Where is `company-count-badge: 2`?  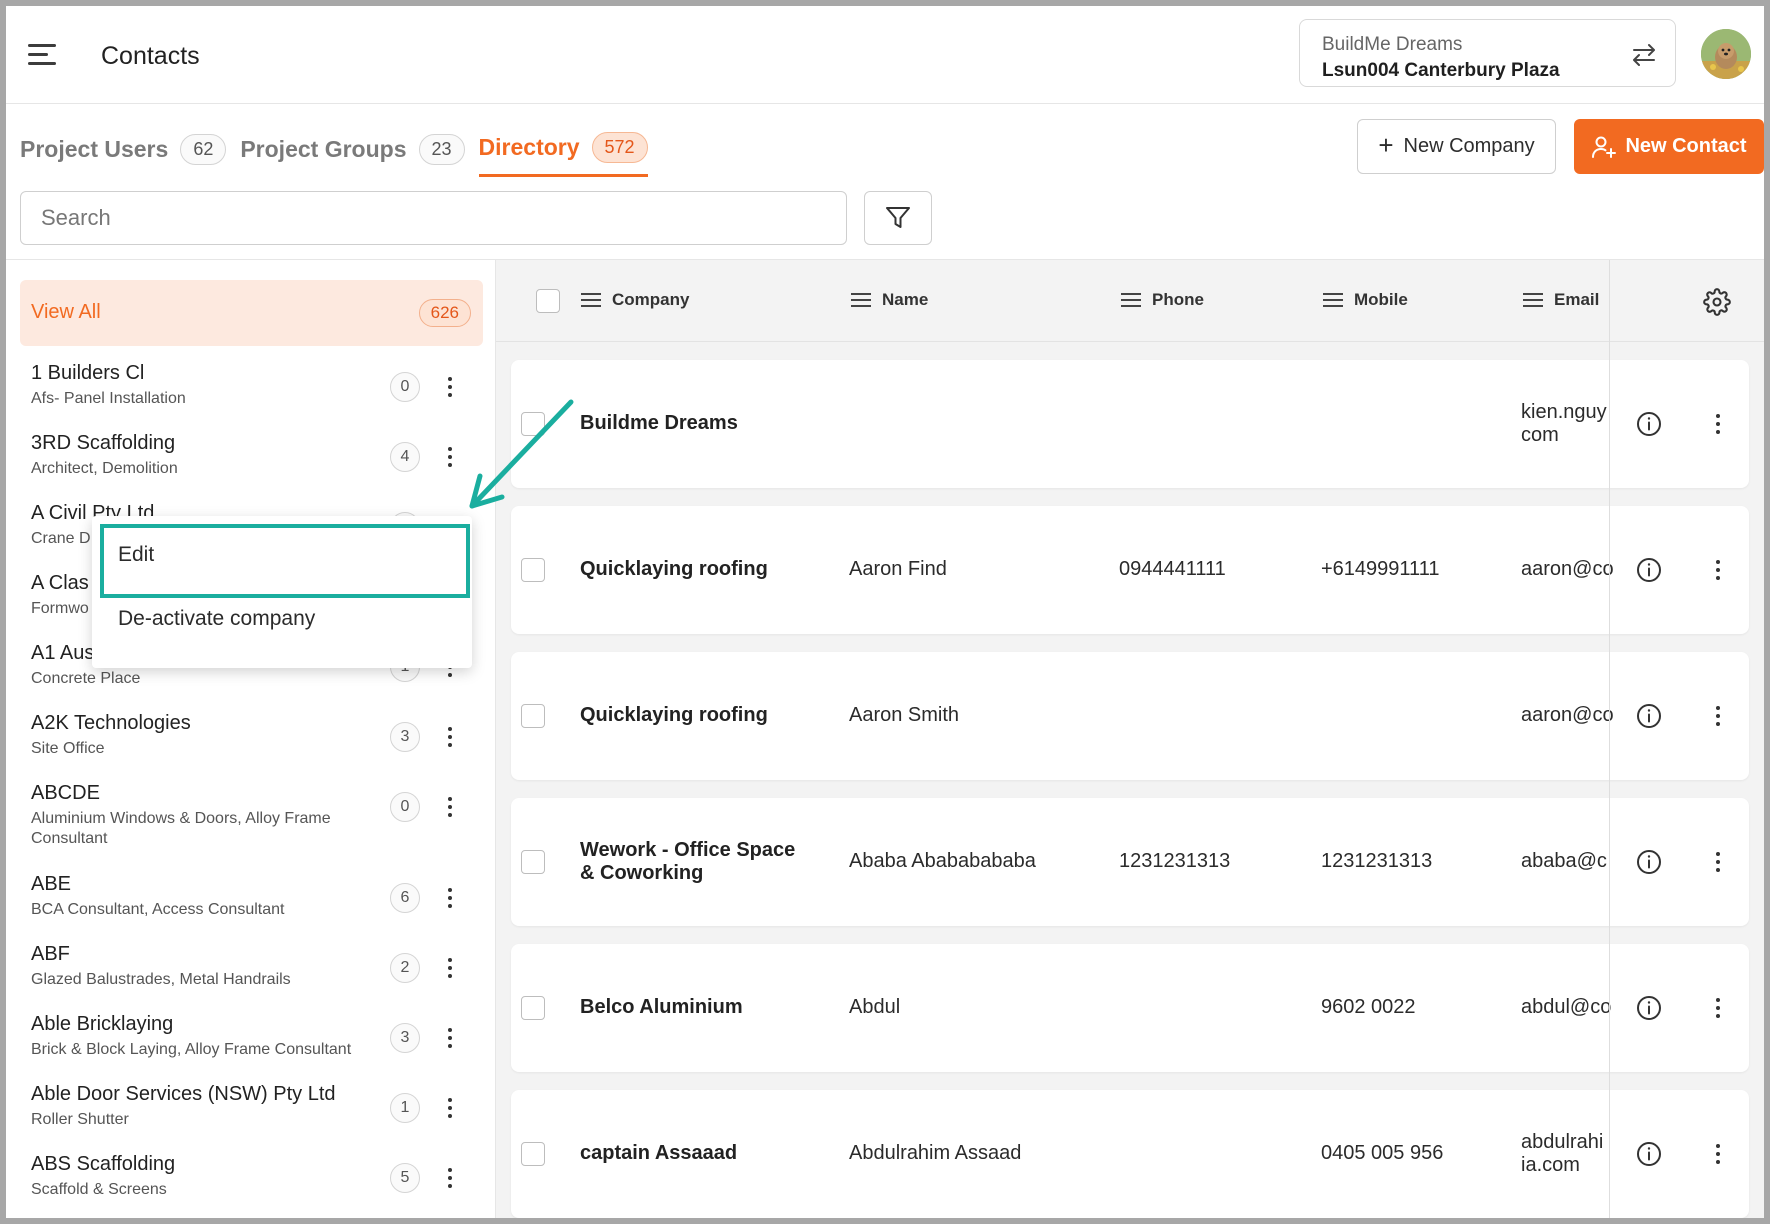 company-count-badge: 2 is located at coordinates (405, 968).